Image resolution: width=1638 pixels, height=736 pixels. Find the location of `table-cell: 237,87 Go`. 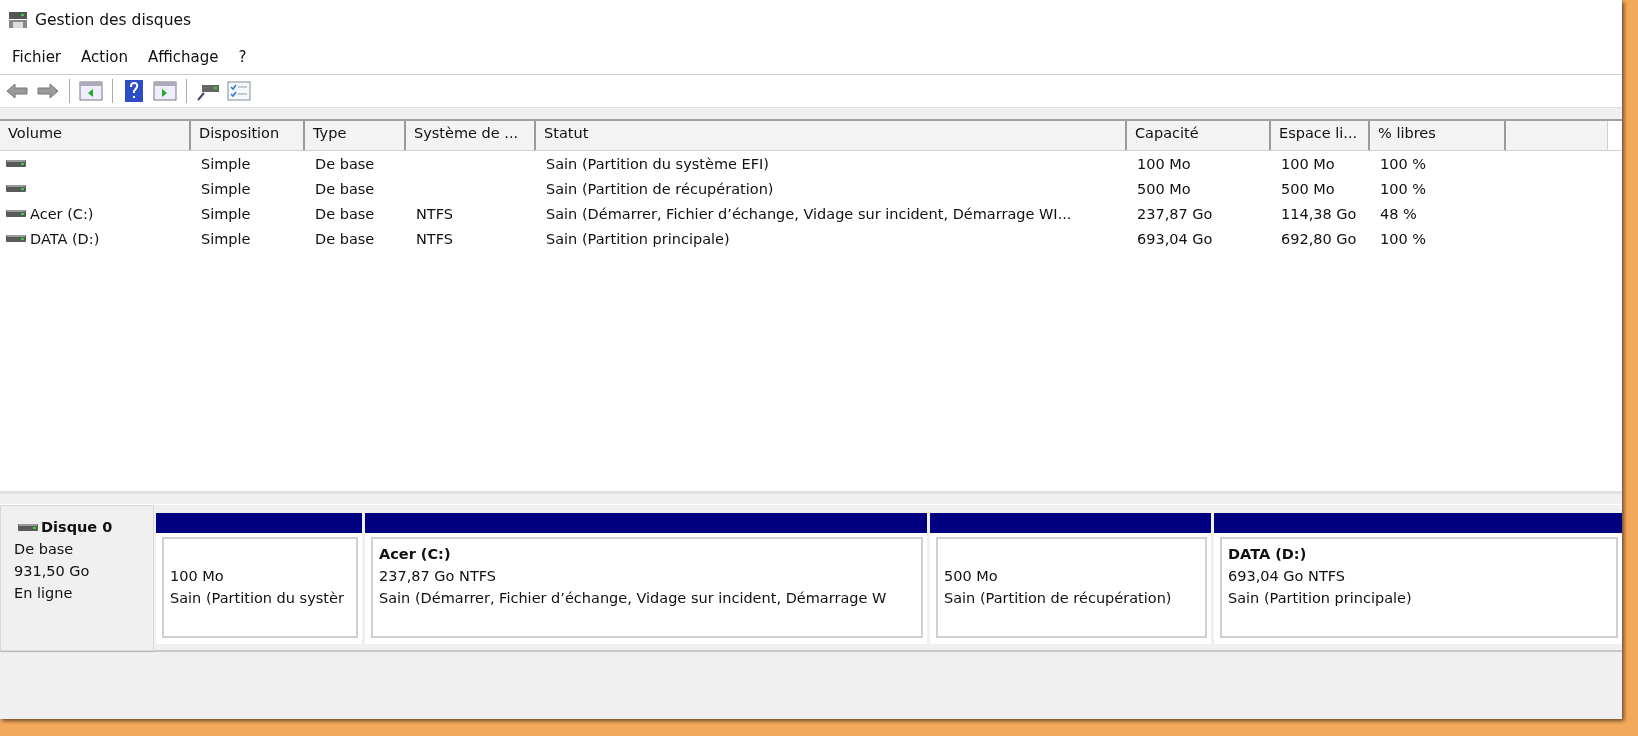

table-cell: 237,87 Go is located at coordinates (1175, 213).